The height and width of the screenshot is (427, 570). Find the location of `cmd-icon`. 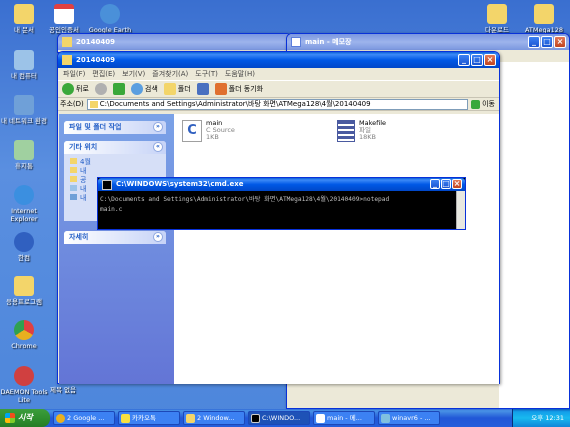

cmd-icon is located at coordinates (255, 418).